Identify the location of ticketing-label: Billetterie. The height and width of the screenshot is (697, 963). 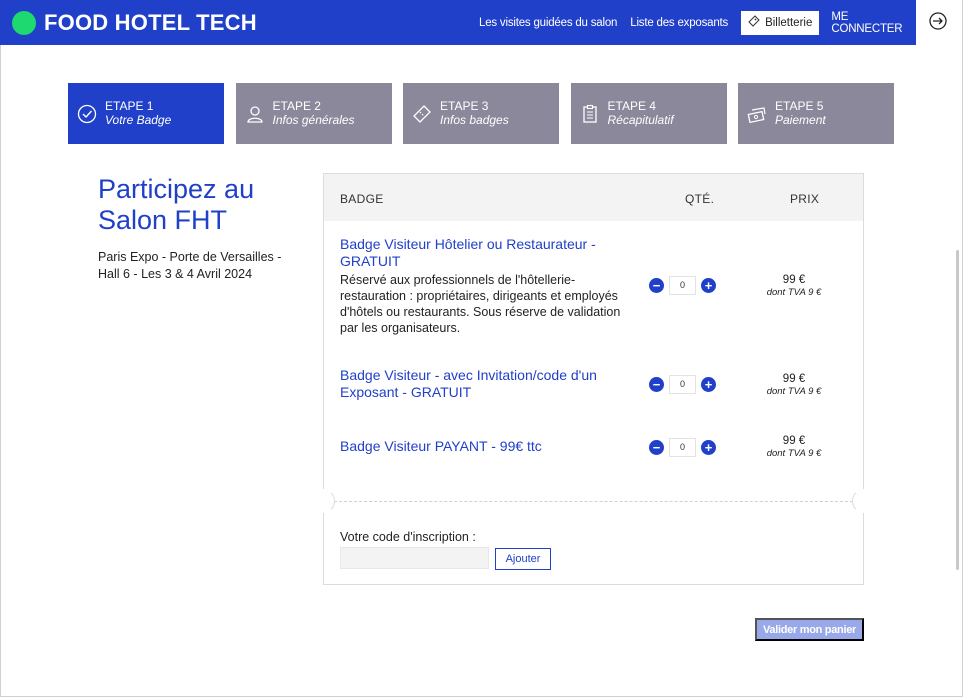
(789, 22).